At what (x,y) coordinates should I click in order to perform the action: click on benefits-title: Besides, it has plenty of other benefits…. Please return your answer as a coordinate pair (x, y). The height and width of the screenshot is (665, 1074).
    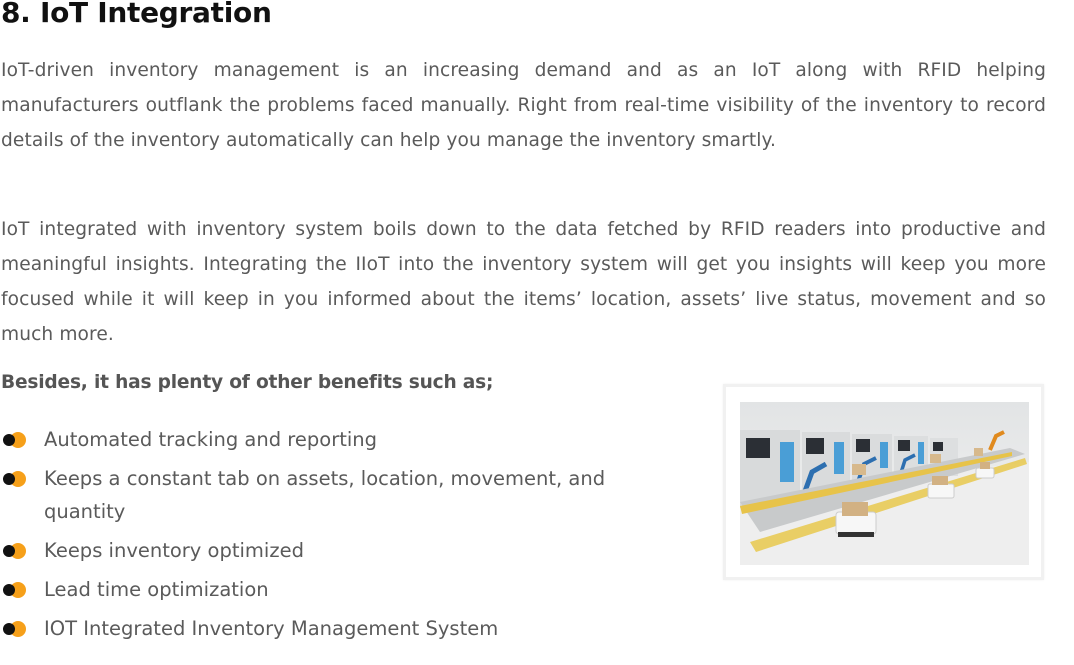
    Looking at the image, I should click on (247, 382).